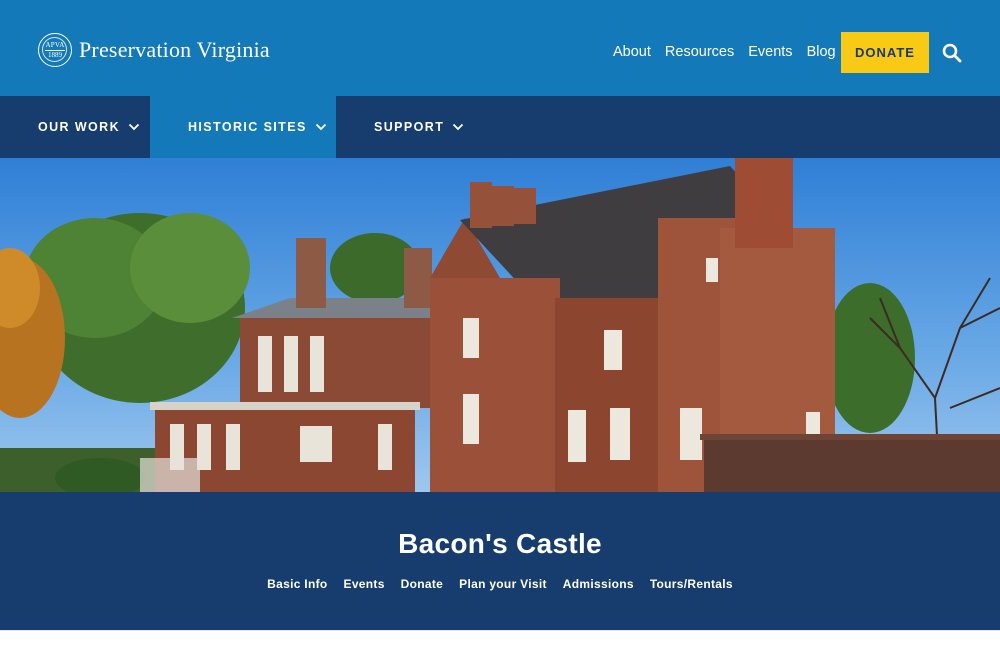  What do you see at coordinates (364, 584) in the screenshot?
I see `subnav-events: Events` at bounding box center [364, 584].